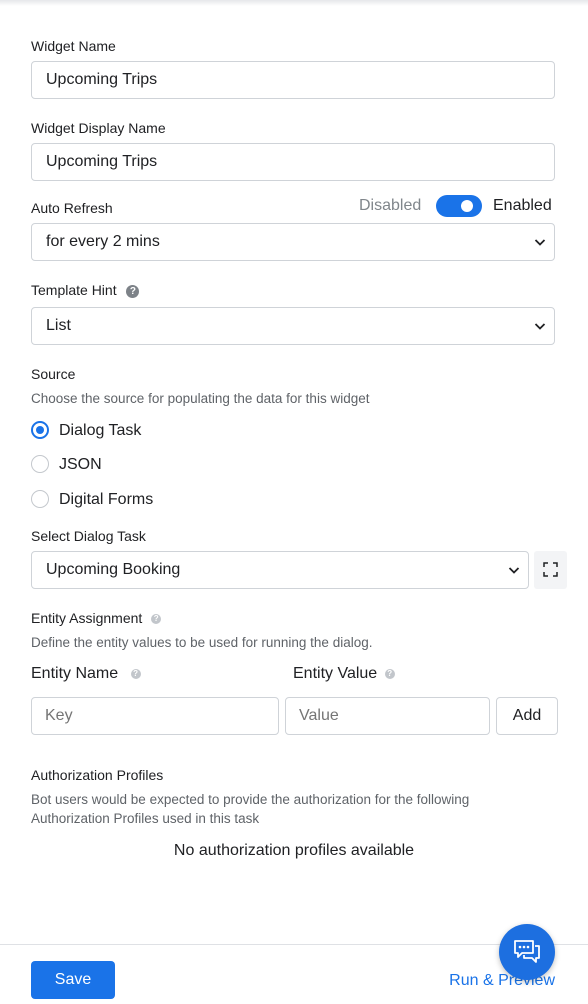 Image resolution: width=588 pixels, height=1004 pixels. I want to click on chat-button, so click(527, 952).